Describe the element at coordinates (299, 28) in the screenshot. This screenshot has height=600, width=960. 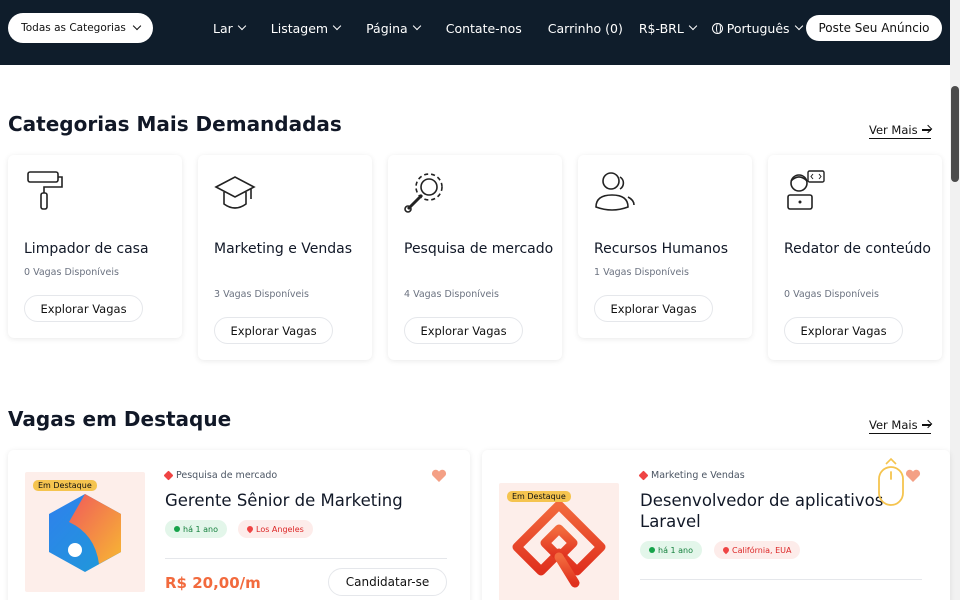
I see `nav-label: Listagem` at that location.